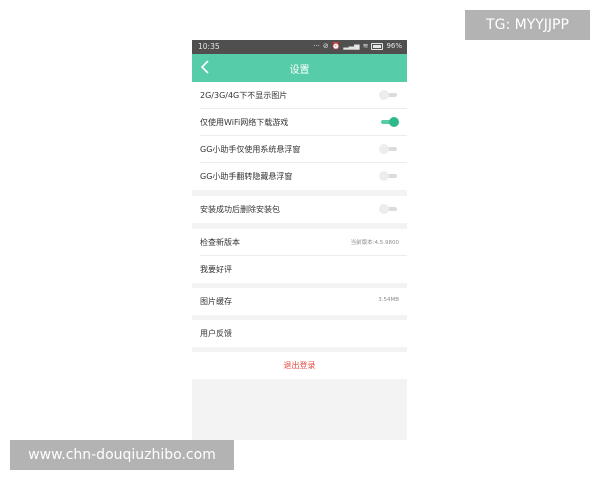 This screenshot has height=480, width=600. I want to click on status-icons: ··· ⊘ ⏰ ▂▃▅ ≋ 96%, so click(357, 46).